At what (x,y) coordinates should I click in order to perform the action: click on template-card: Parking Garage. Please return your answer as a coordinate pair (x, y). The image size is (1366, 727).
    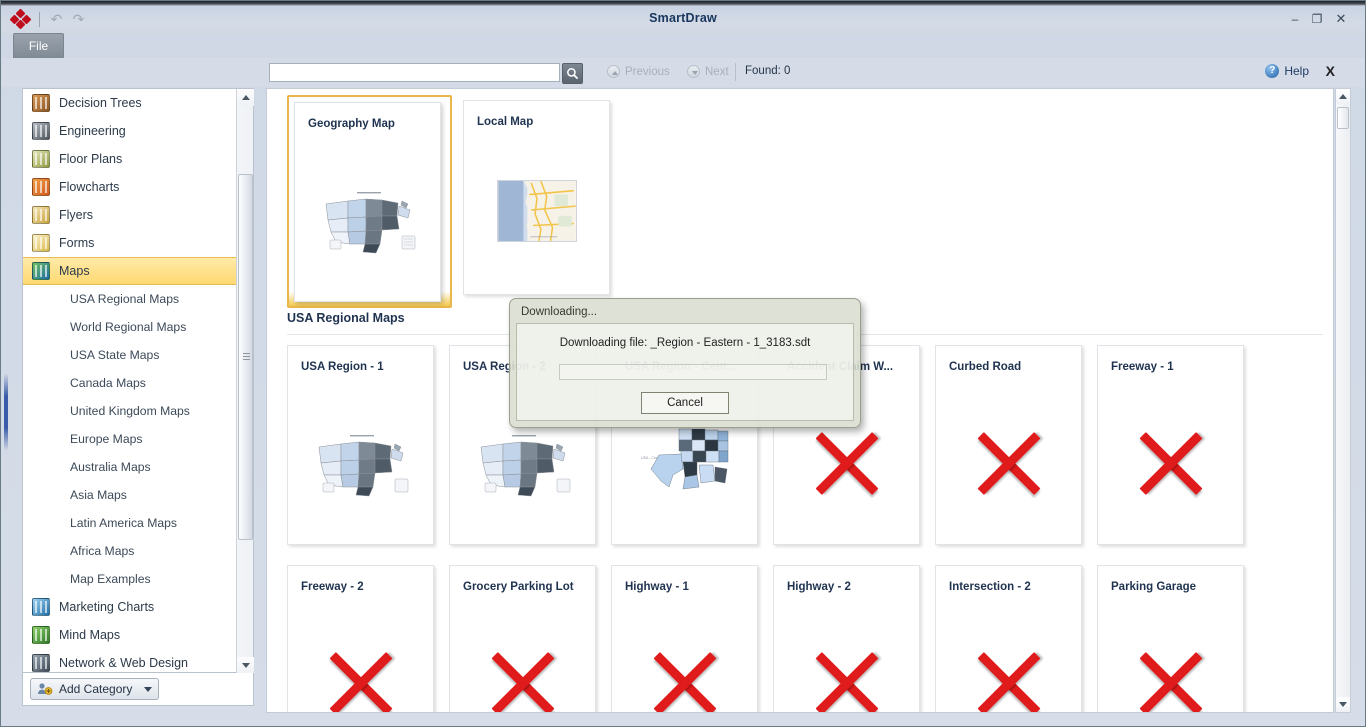
    Looking at the image, I should click on (1170, 638).